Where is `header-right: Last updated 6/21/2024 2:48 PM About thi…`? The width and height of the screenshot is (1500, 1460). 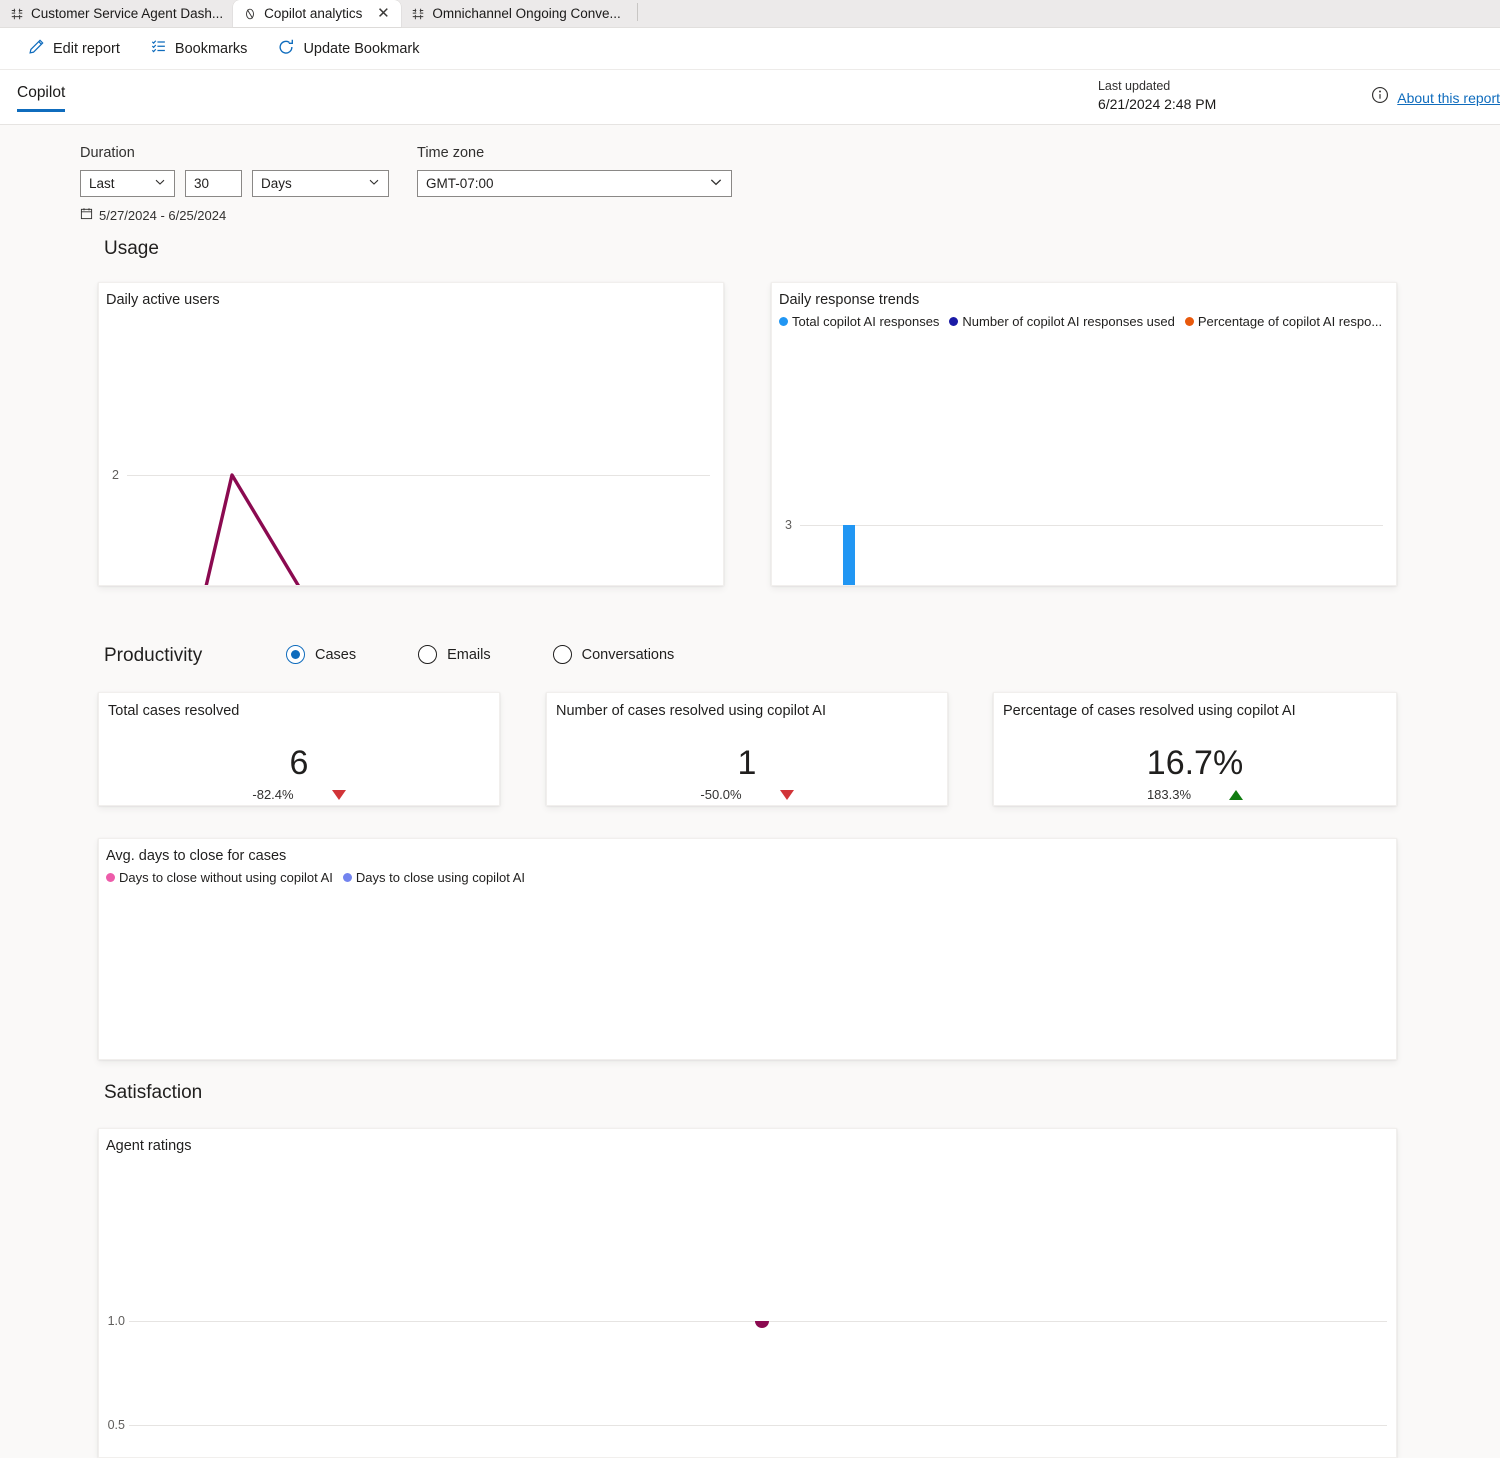
header-right: Last updated 6/21/2024 2:48 PM About thi… is located at coordinates (1299, 96).